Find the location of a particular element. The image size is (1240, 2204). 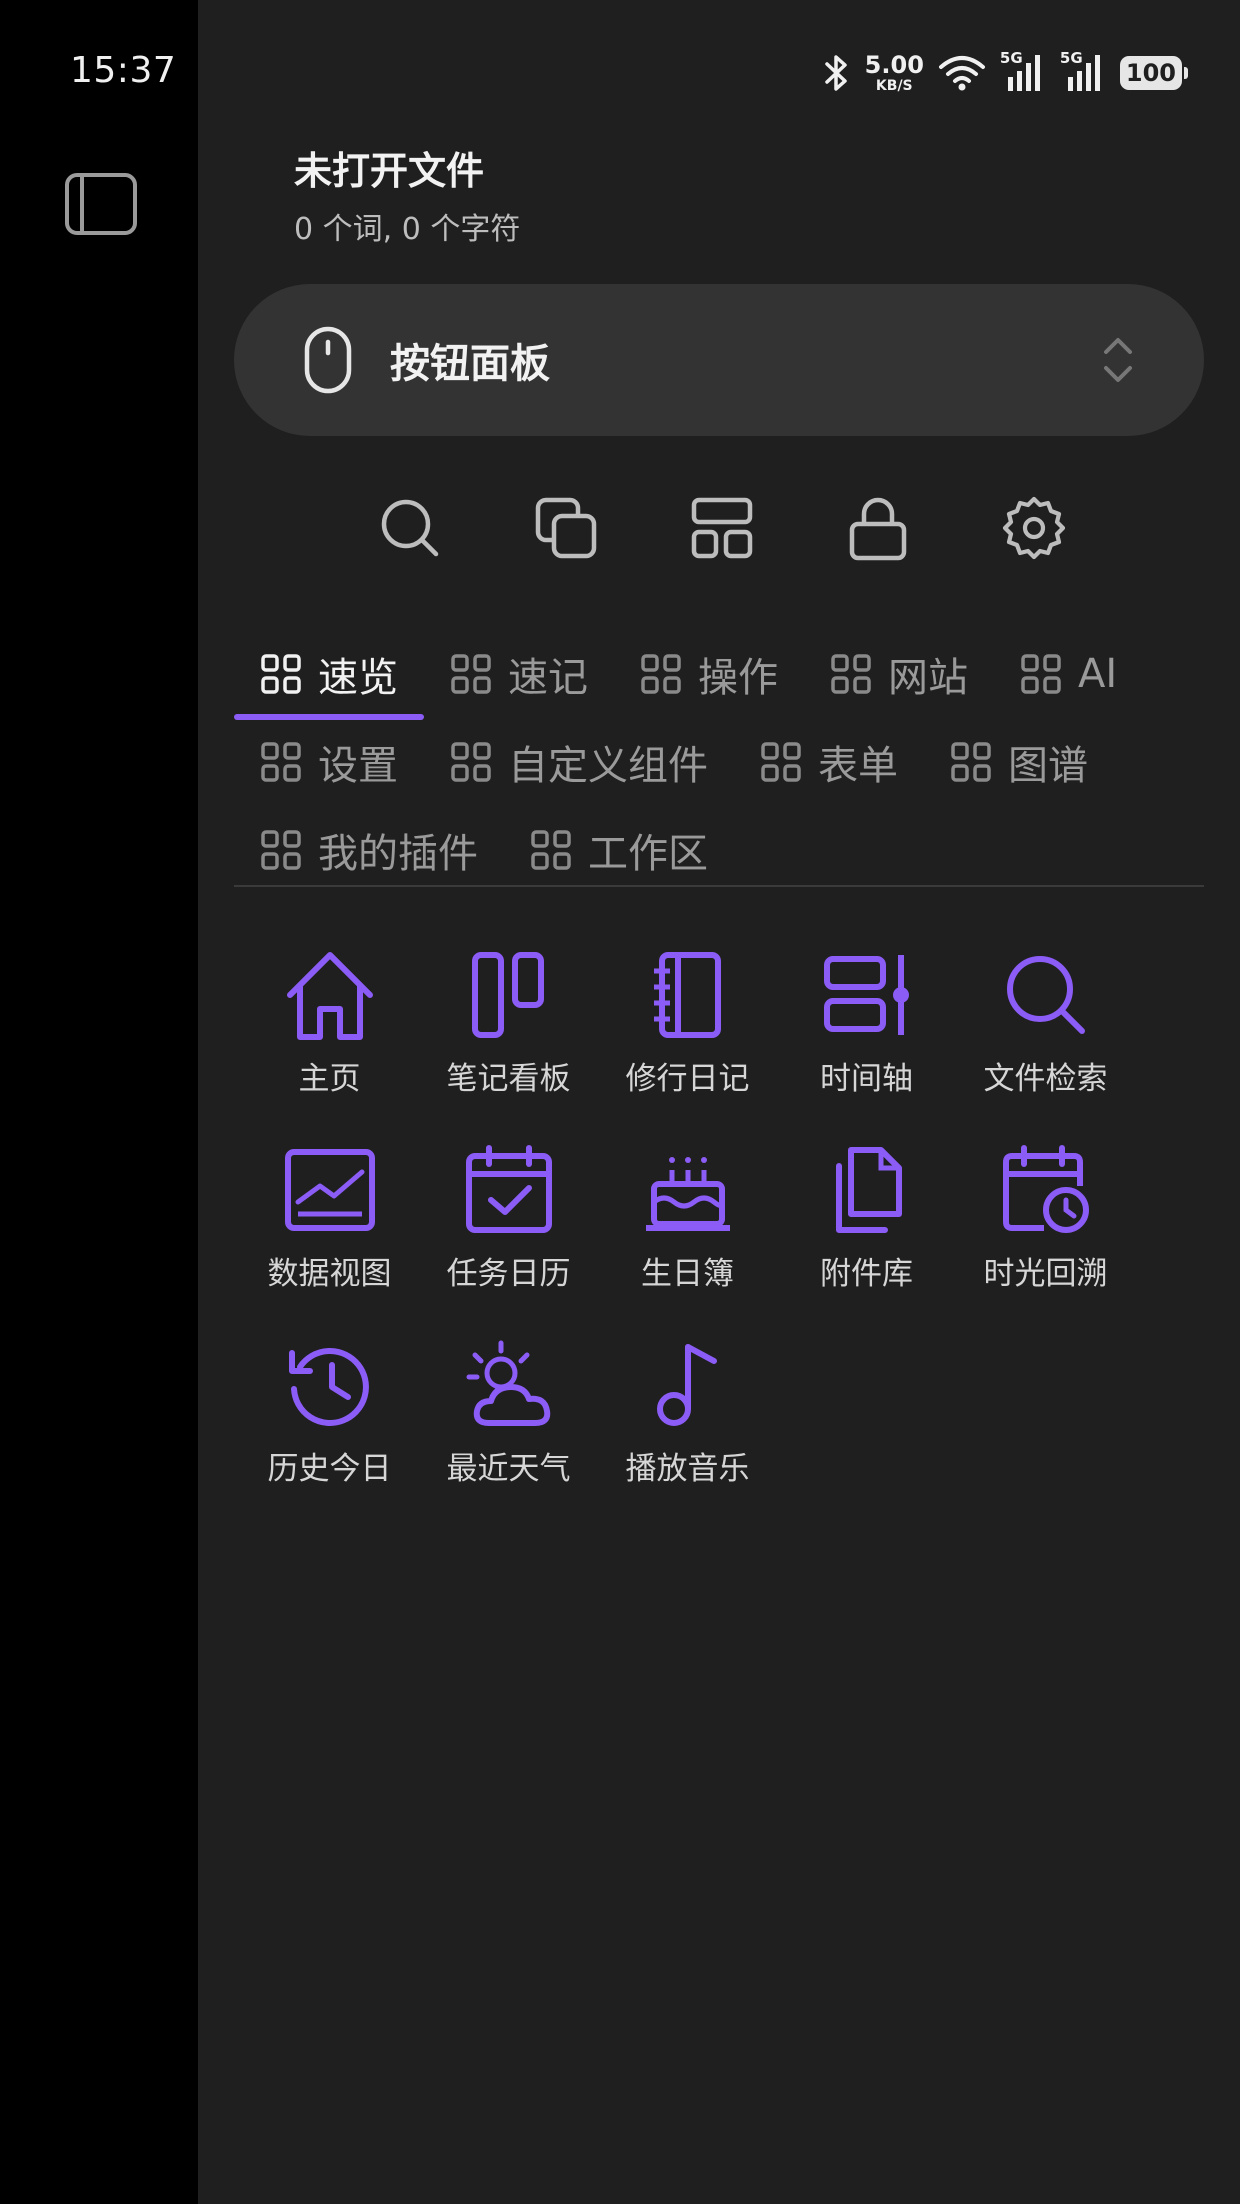

tab-workspace: 工作区 is located at coordinates (619, 850).